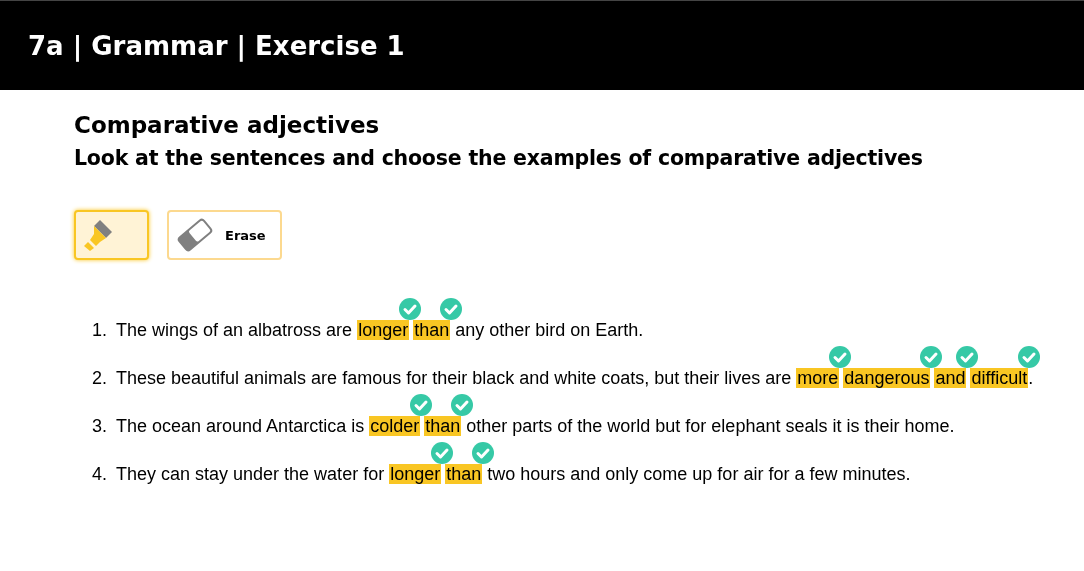  Describe the element at coordinates (241, 426) in the screenshot. I see `sentence-text: The ocean around Antarctica is` at that location.